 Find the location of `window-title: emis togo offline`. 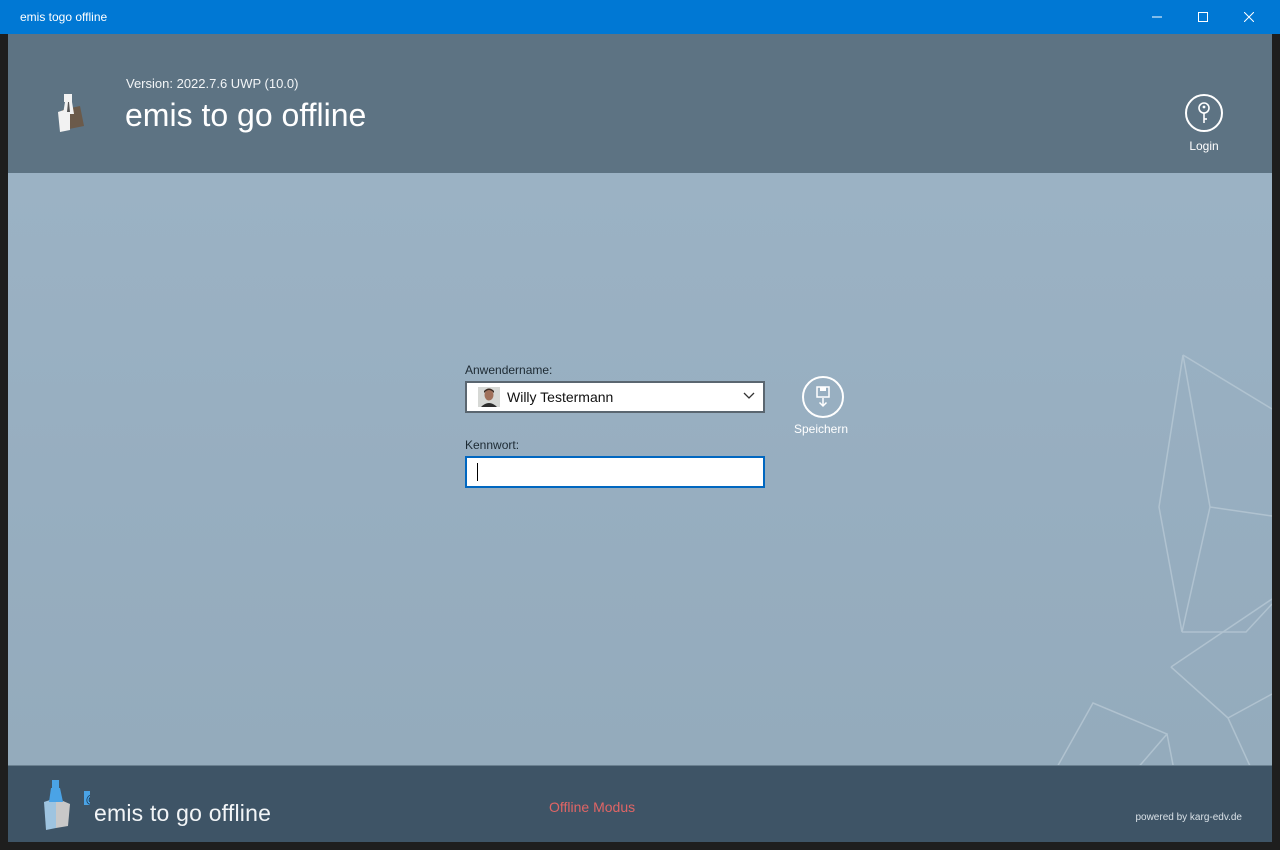

window-title: emis togo offline is located at coordinates (64, 17).